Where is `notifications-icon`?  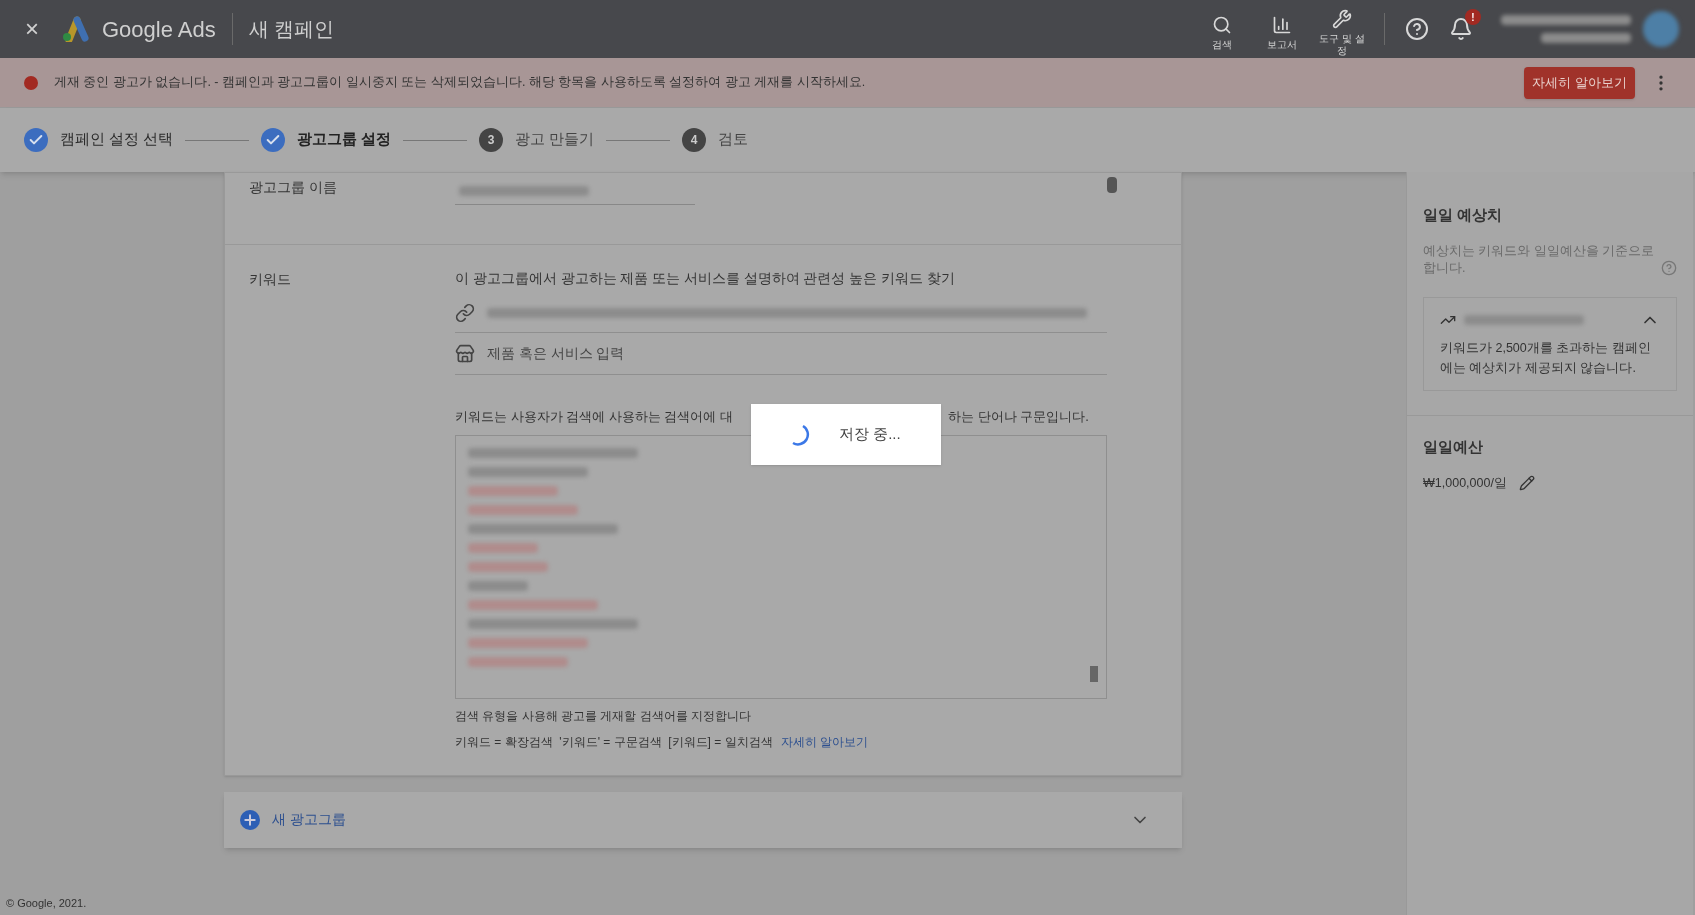 notifications-icon is located at coordinates (1461, 29).